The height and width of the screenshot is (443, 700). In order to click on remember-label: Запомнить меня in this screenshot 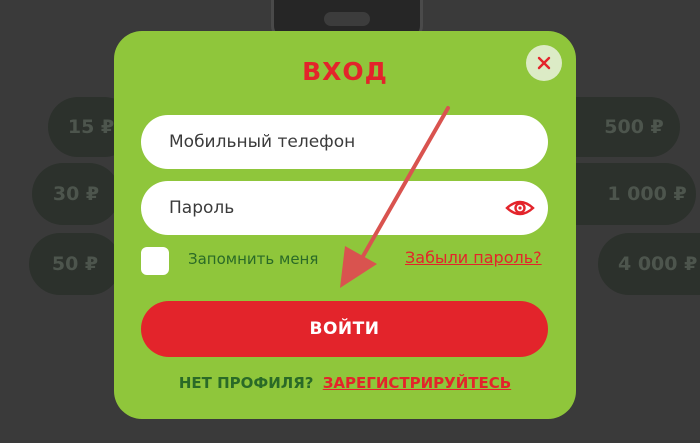, I will do `click(253, 259)`.